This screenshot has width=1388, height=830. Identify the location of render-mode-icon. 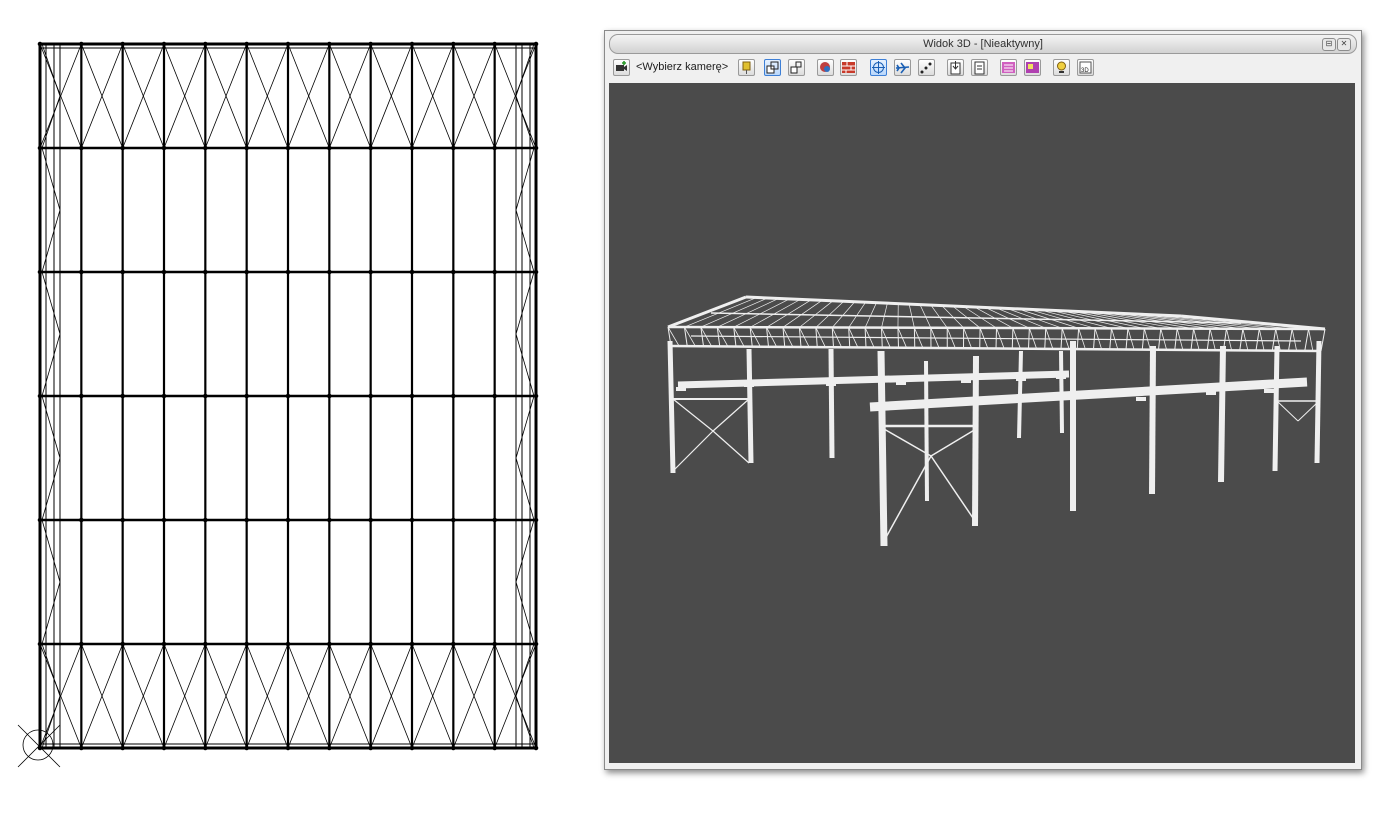
(825, 67).